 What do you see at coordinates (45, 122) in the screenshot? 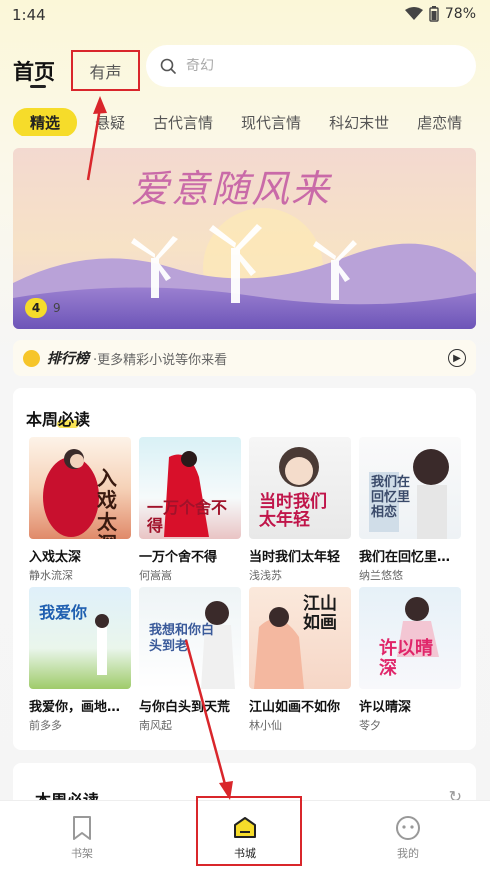
I see `category-featured: 精选` at bounding box center [45, 122].